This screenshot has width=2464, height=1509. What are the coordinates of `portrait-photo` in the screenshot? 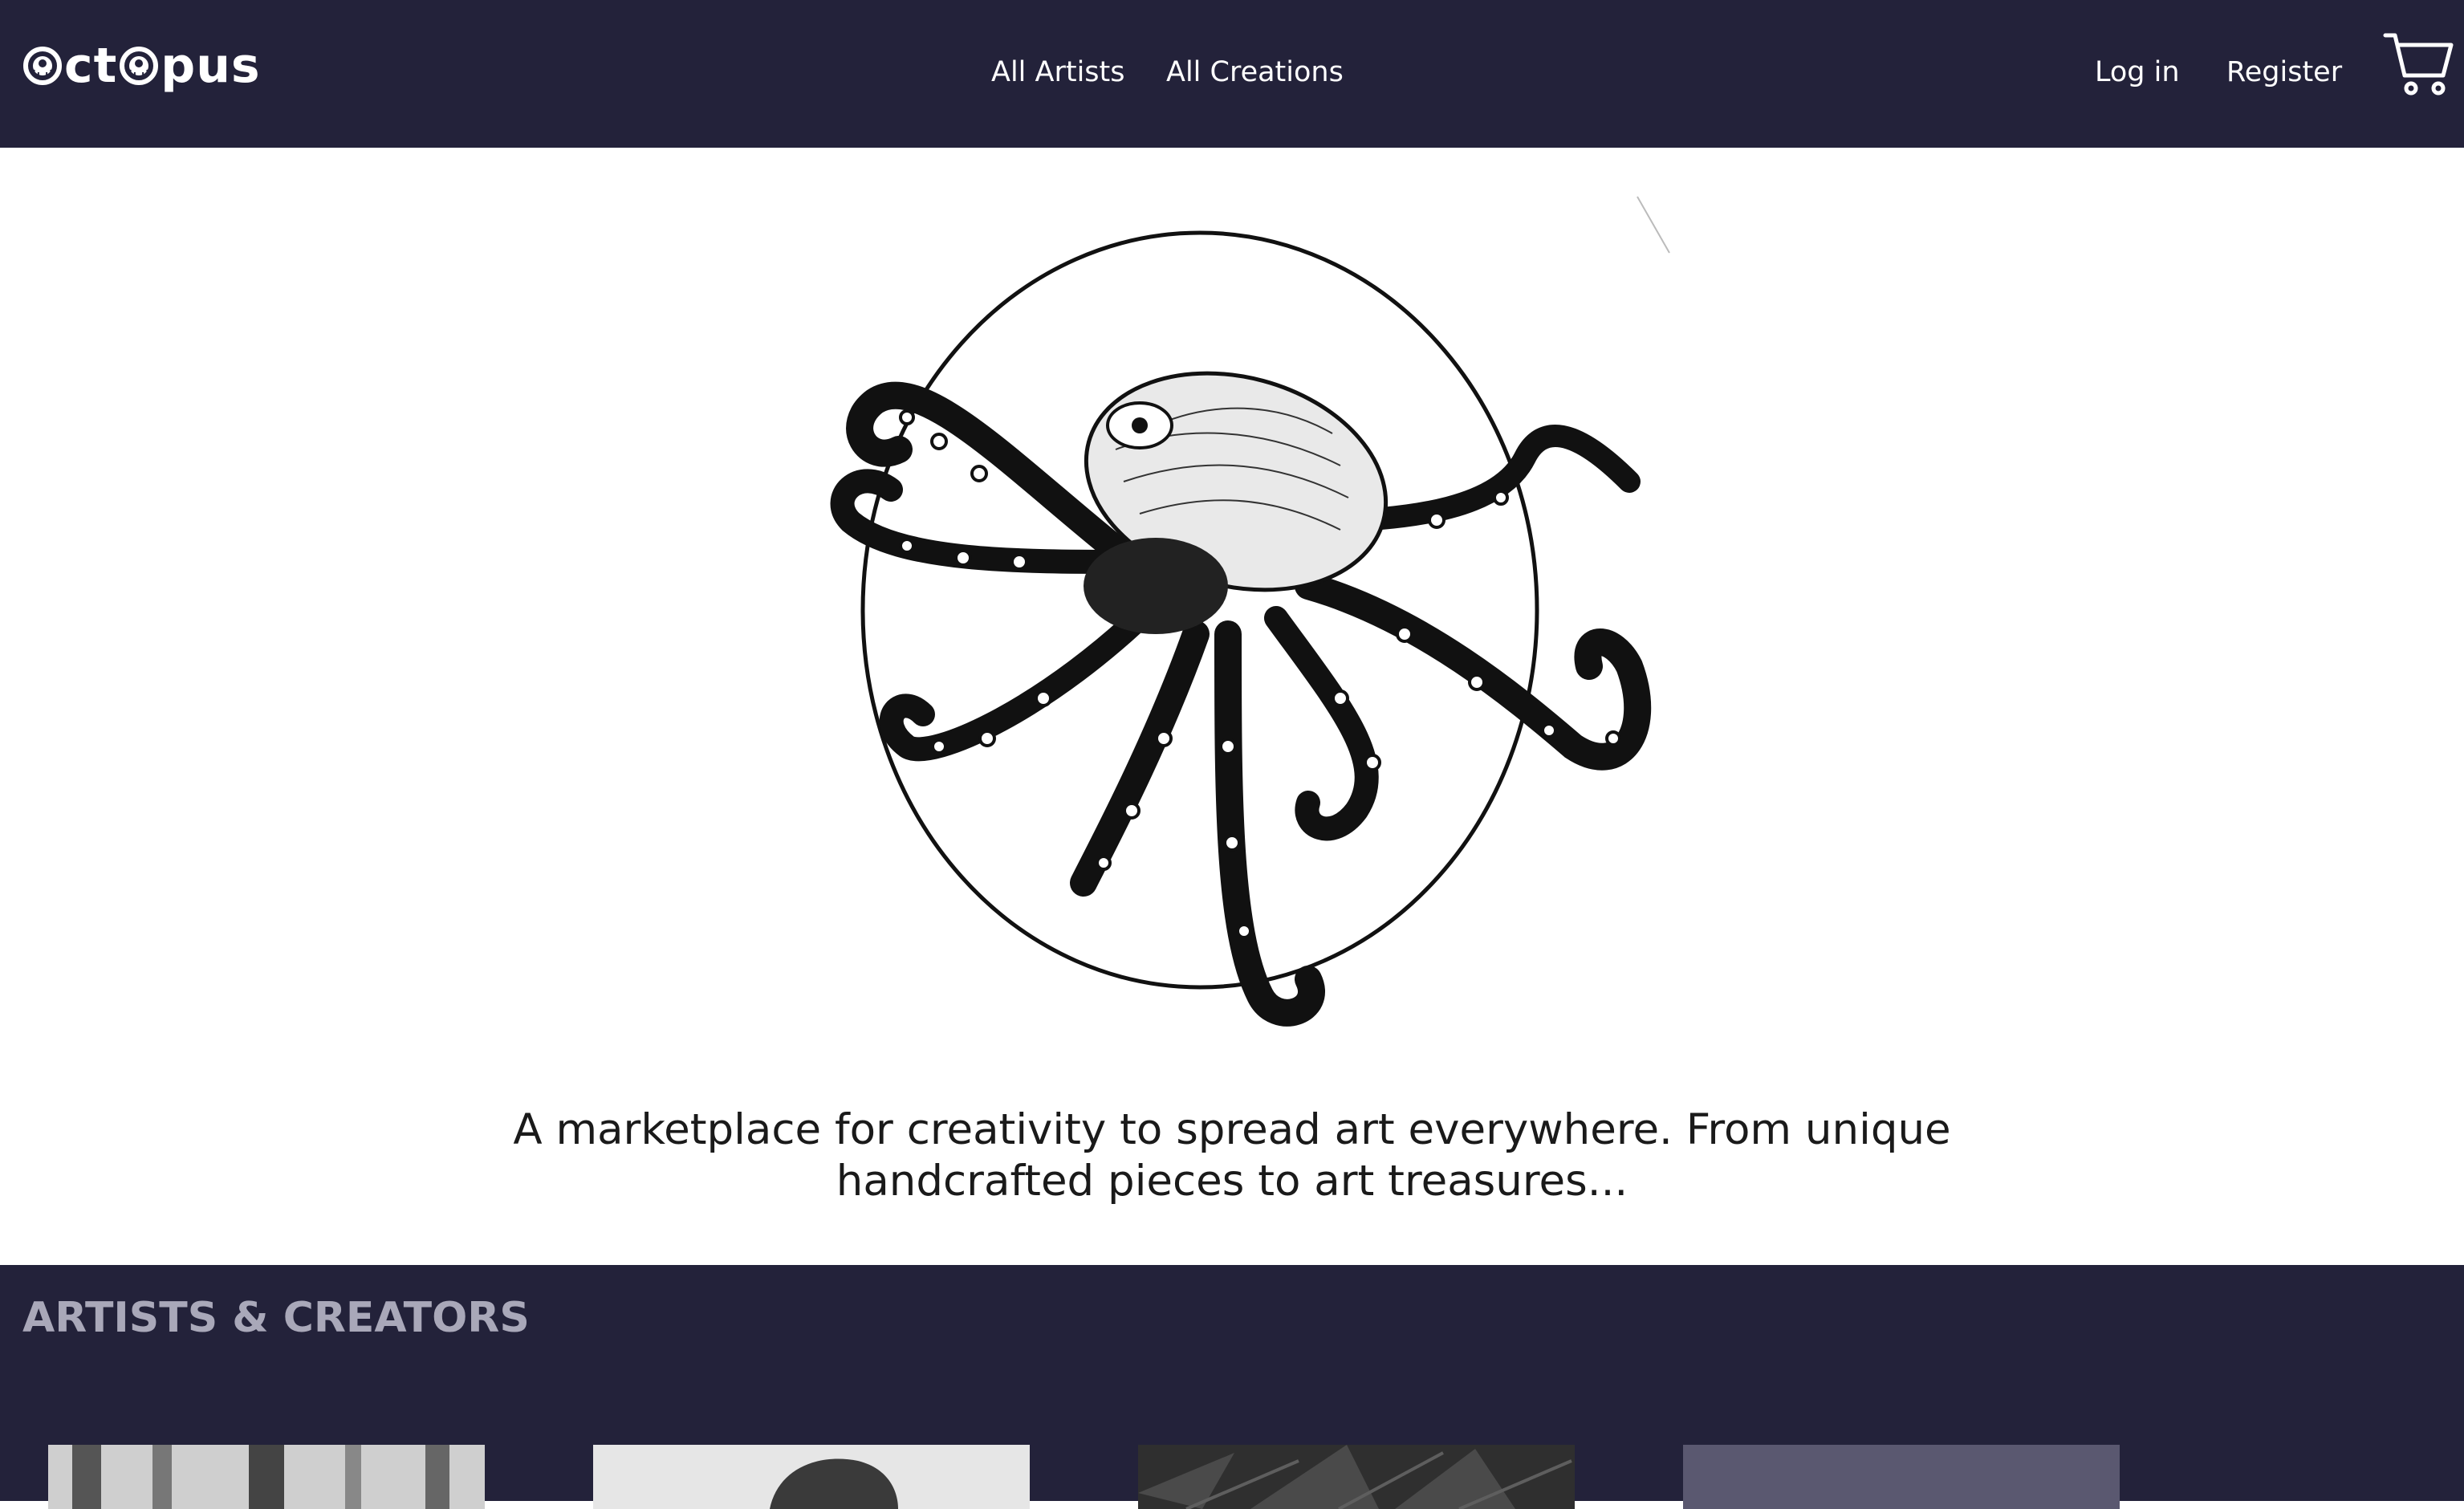 It's located at (812, 1477).